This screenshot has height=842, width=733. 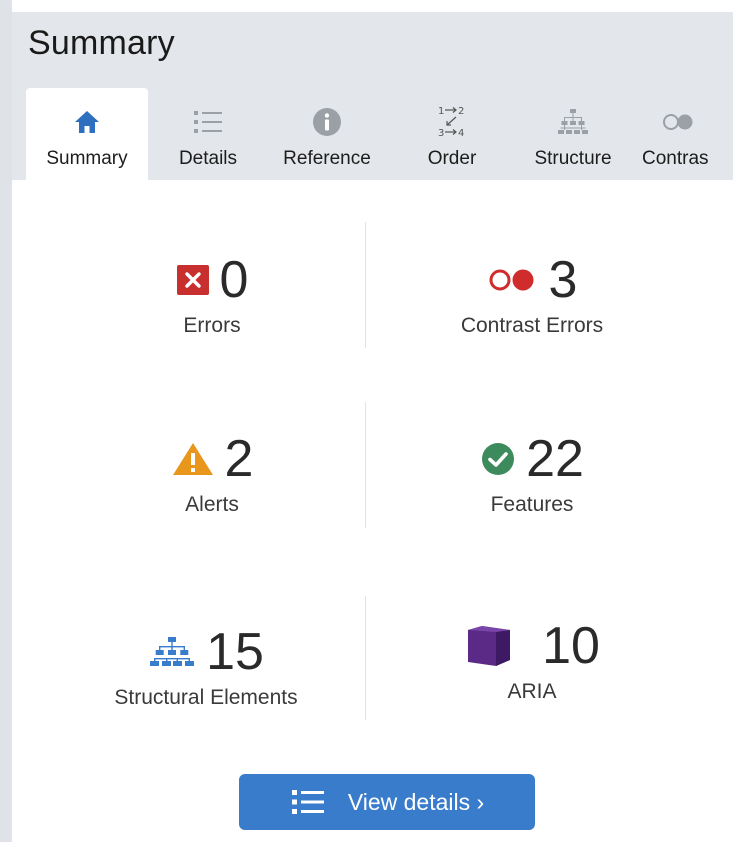 What do you see at coordinates (532, 691) in the screenshot?
I see `aria-label: ARIA` at bounding box center [532, 691].